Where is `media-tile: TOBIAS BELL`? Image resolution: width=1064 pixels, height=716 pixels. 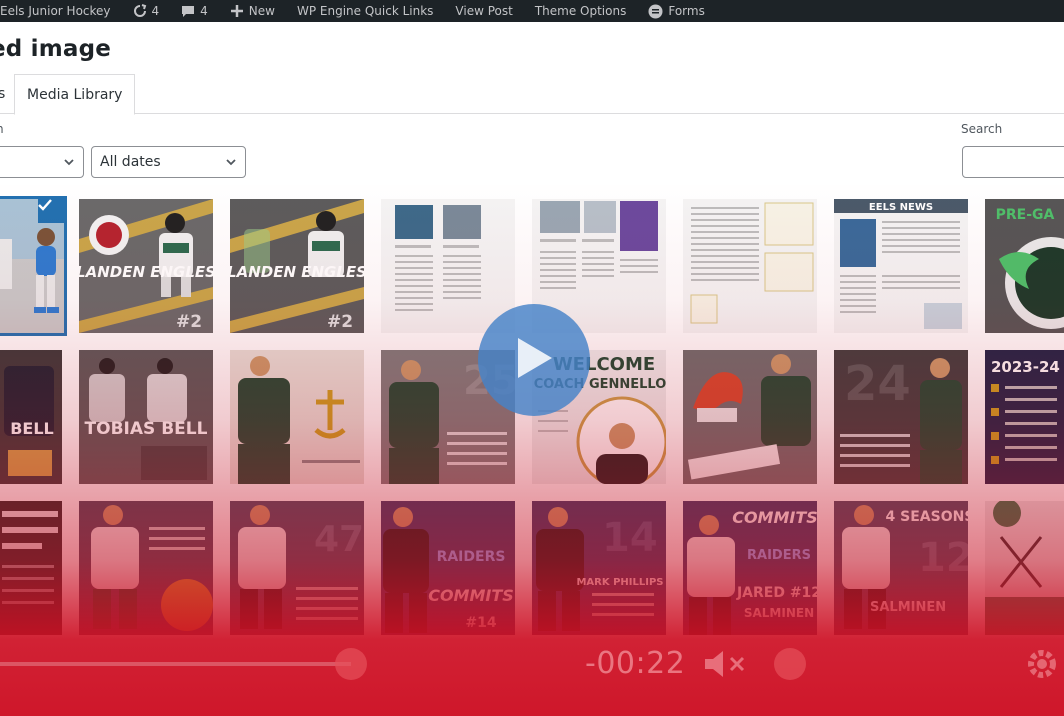 media-tile: TOBIAS BELL is located at coordinates (146, 417).